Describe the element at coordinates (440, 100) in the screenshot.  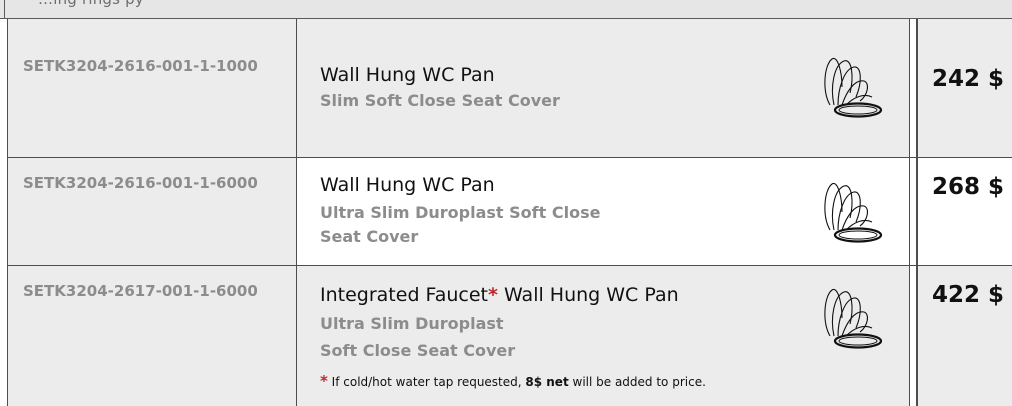
I see `product-subtitle: Slim Soft Close Seat Cover` at that location.